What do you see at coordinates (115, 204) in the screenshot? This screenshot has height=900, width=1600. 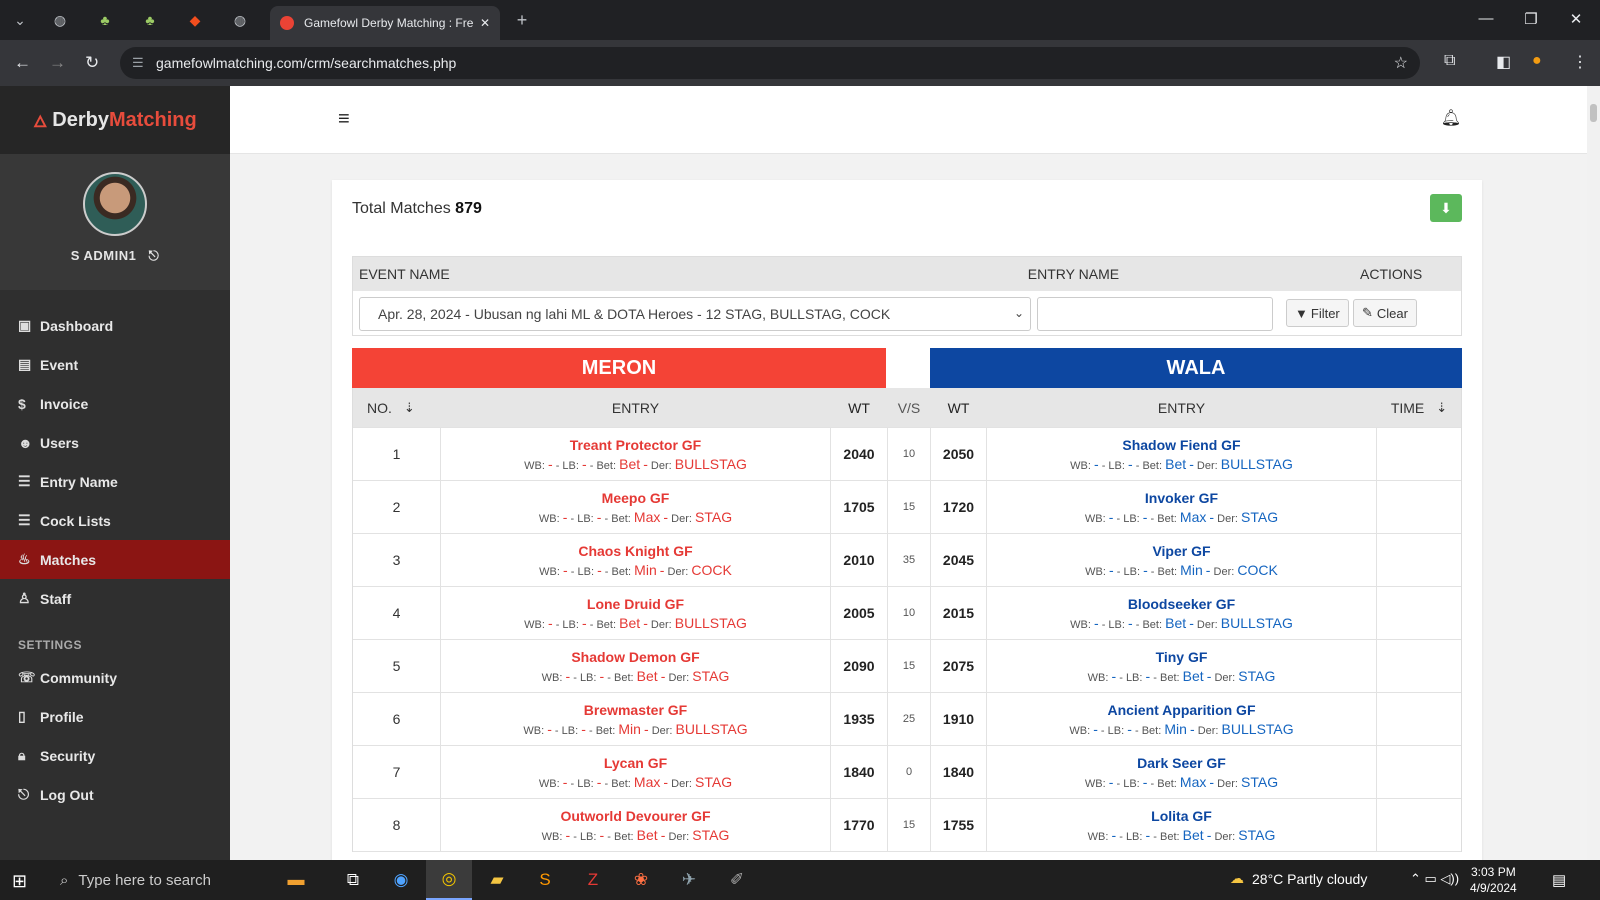 I see `avatar` at bounding box center [115, 204].